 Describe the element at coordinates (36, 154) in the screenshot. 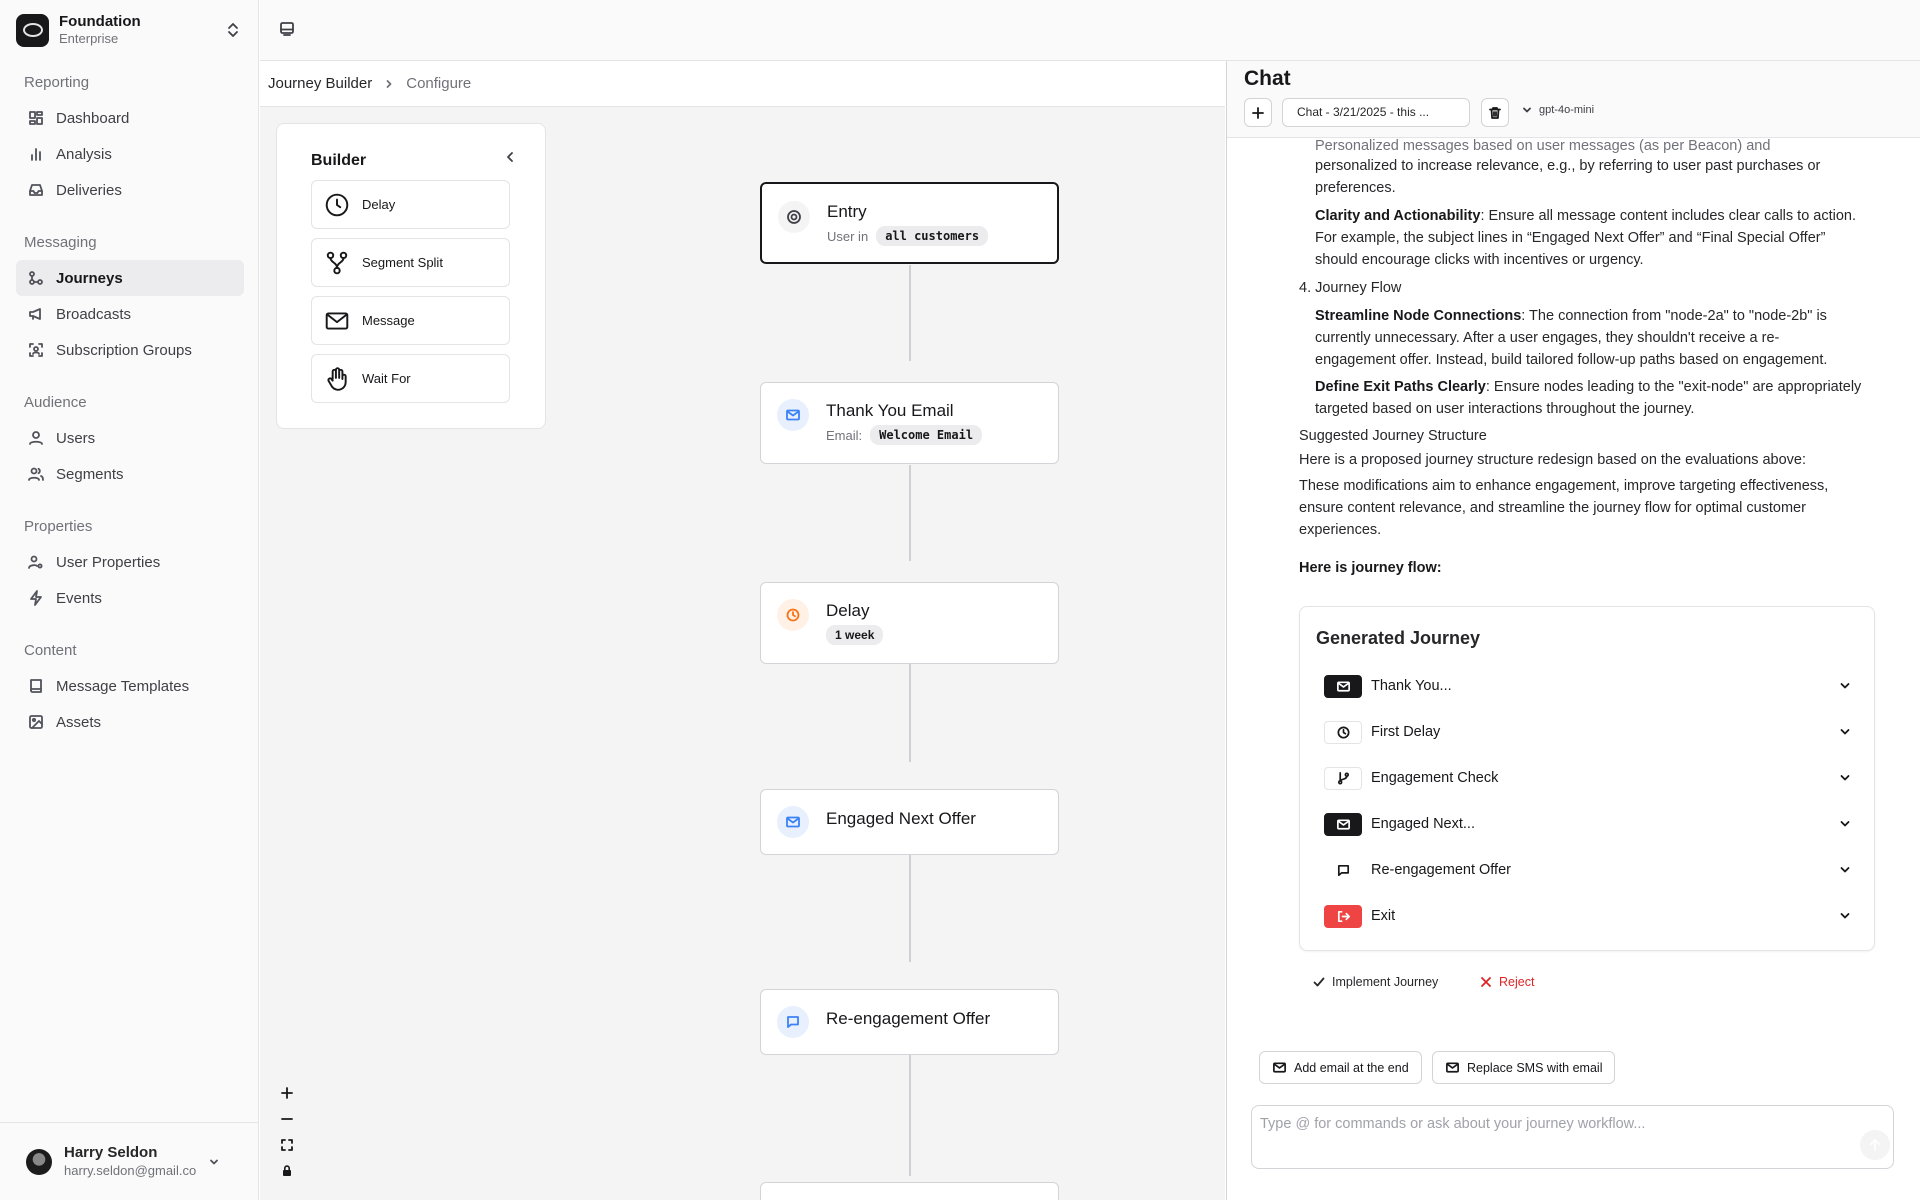

I see `bar-chart-icon` at that location.